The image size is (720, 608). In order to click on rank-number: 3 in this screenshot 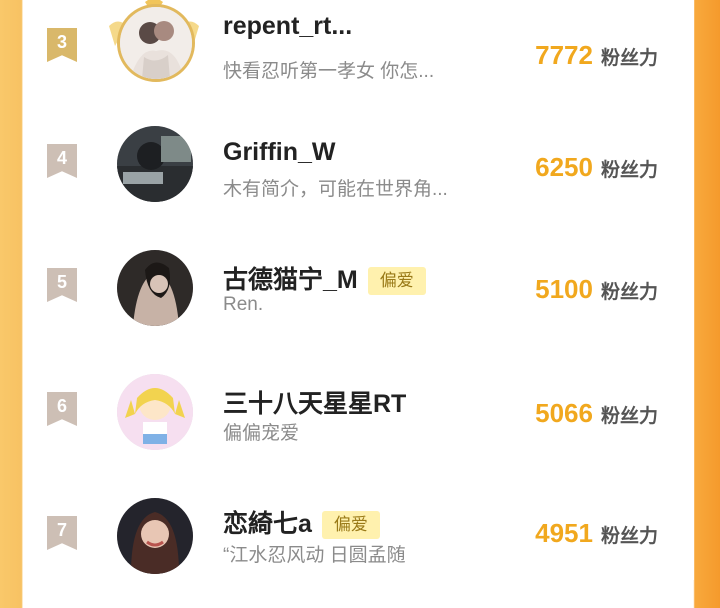, I will do `click(61, 42)`.